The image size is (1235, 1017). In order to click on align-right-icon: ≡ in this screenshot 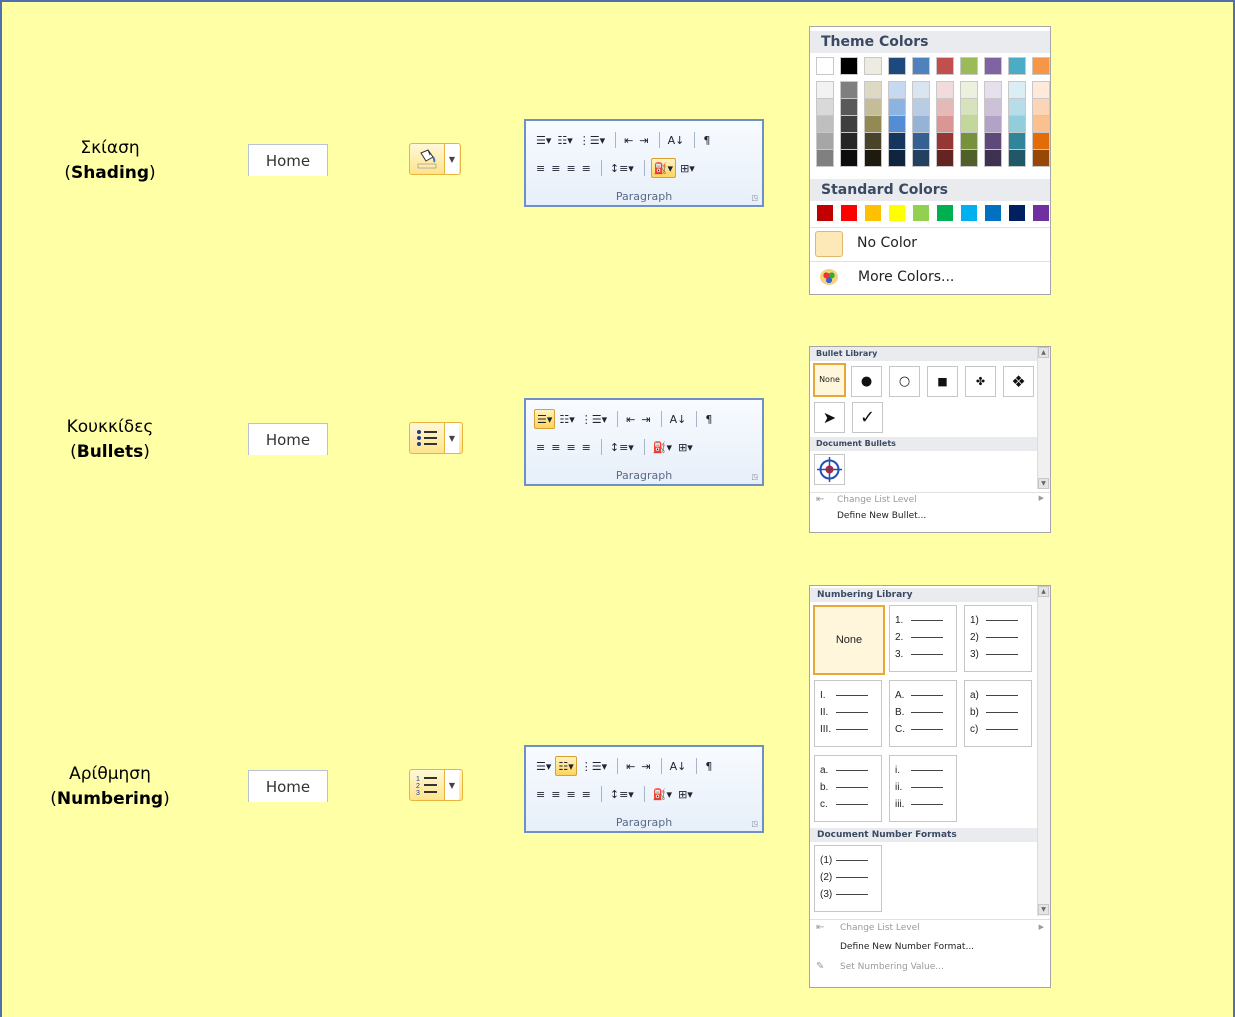, I will do `click(570, 168)`.